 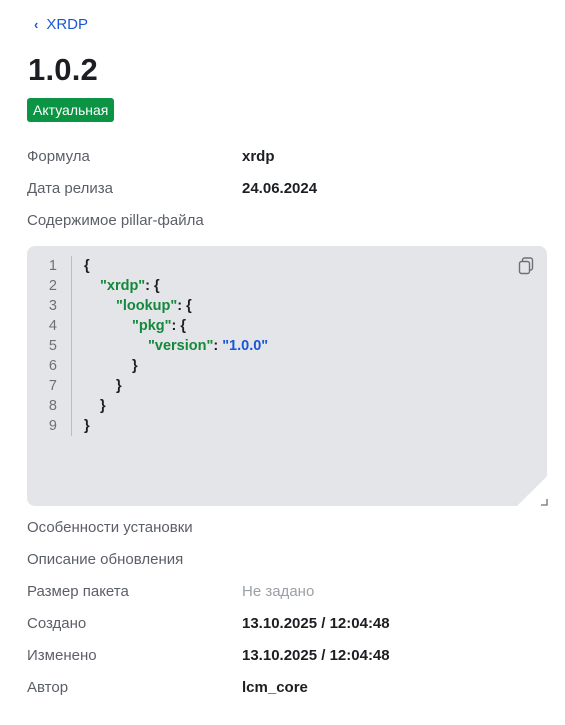 I want to click on field-value: 24.06.2024, so click(x=280, y=188).